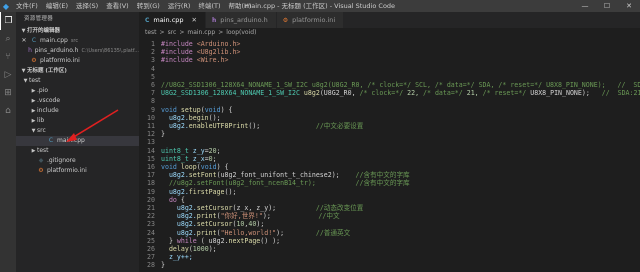  What do you see at coordinates (241, 32) in the screenshot?
I see `breadcrumb-item: loop(void)` at bounding box center [241, 32].